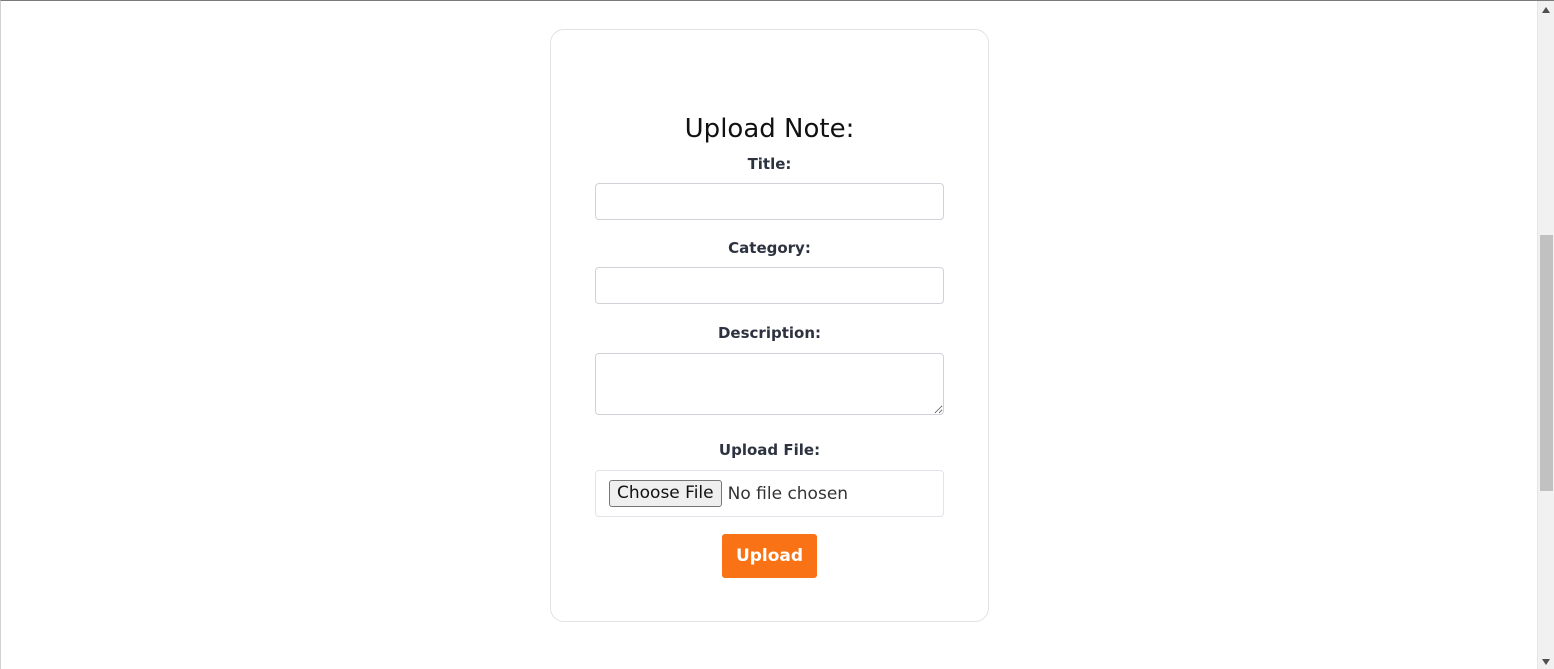 Image resolution: width=1554 pixels, height=669 pixels. What do you see at coordinates (769, 201) in the screenshot?
I see `title-input` at bounding box center [769, 201].